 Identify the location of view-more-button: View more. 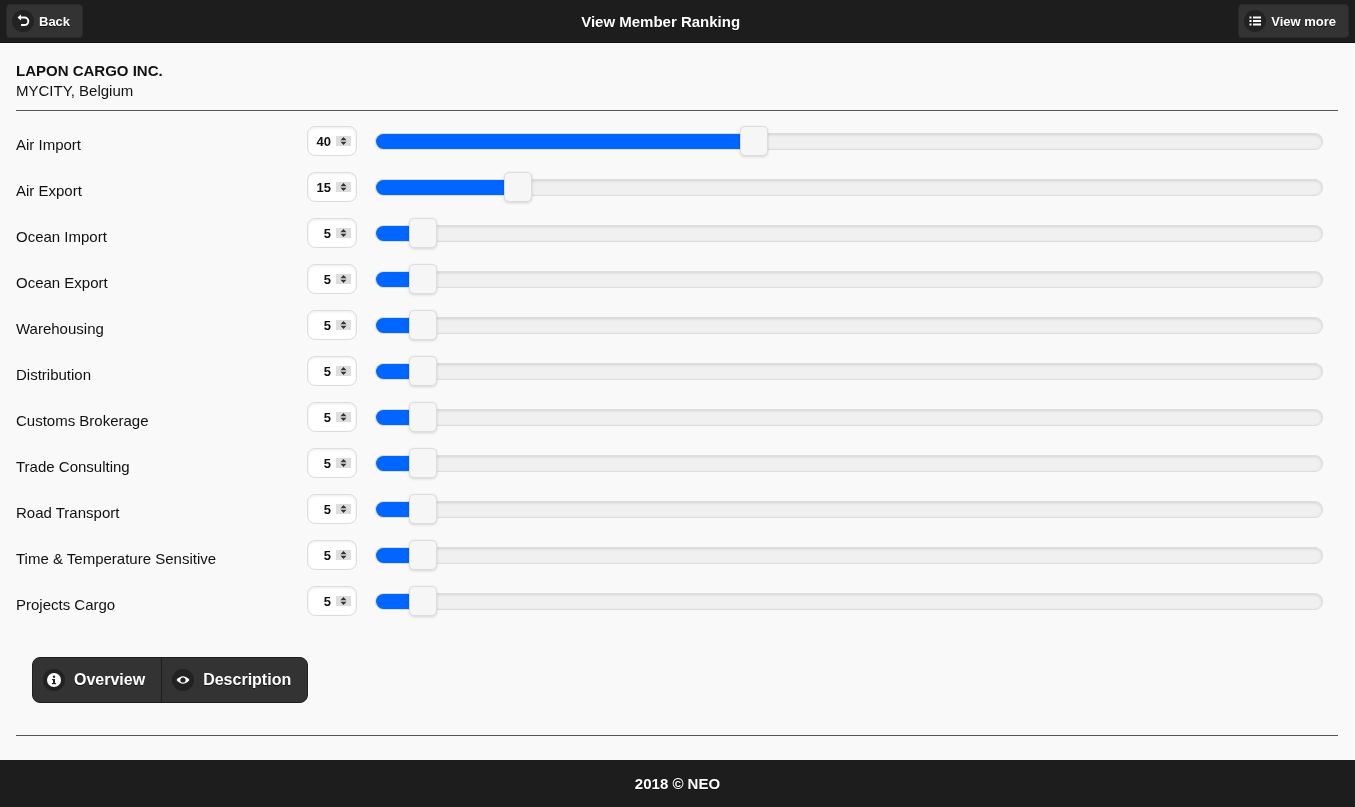
(1293, 21).